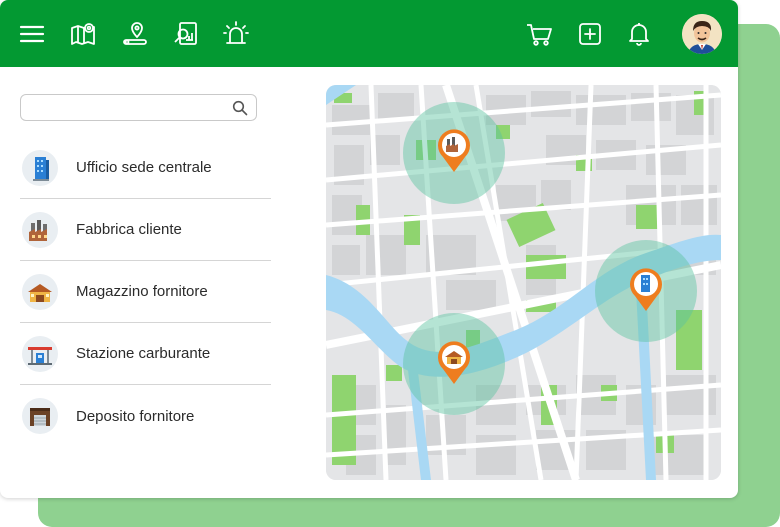 This screenshot has height=527, width=780. What do you see at coordinates (129, 108) in the screenshot?
I see `search-input` at bounding box center [129, 108].